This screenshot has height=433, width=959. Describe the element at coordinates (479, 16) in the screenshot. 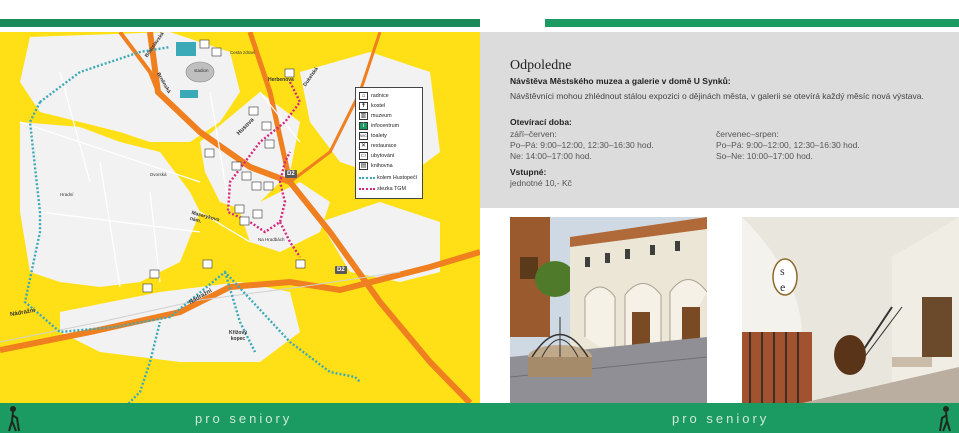

I see `top-bar` at that location.